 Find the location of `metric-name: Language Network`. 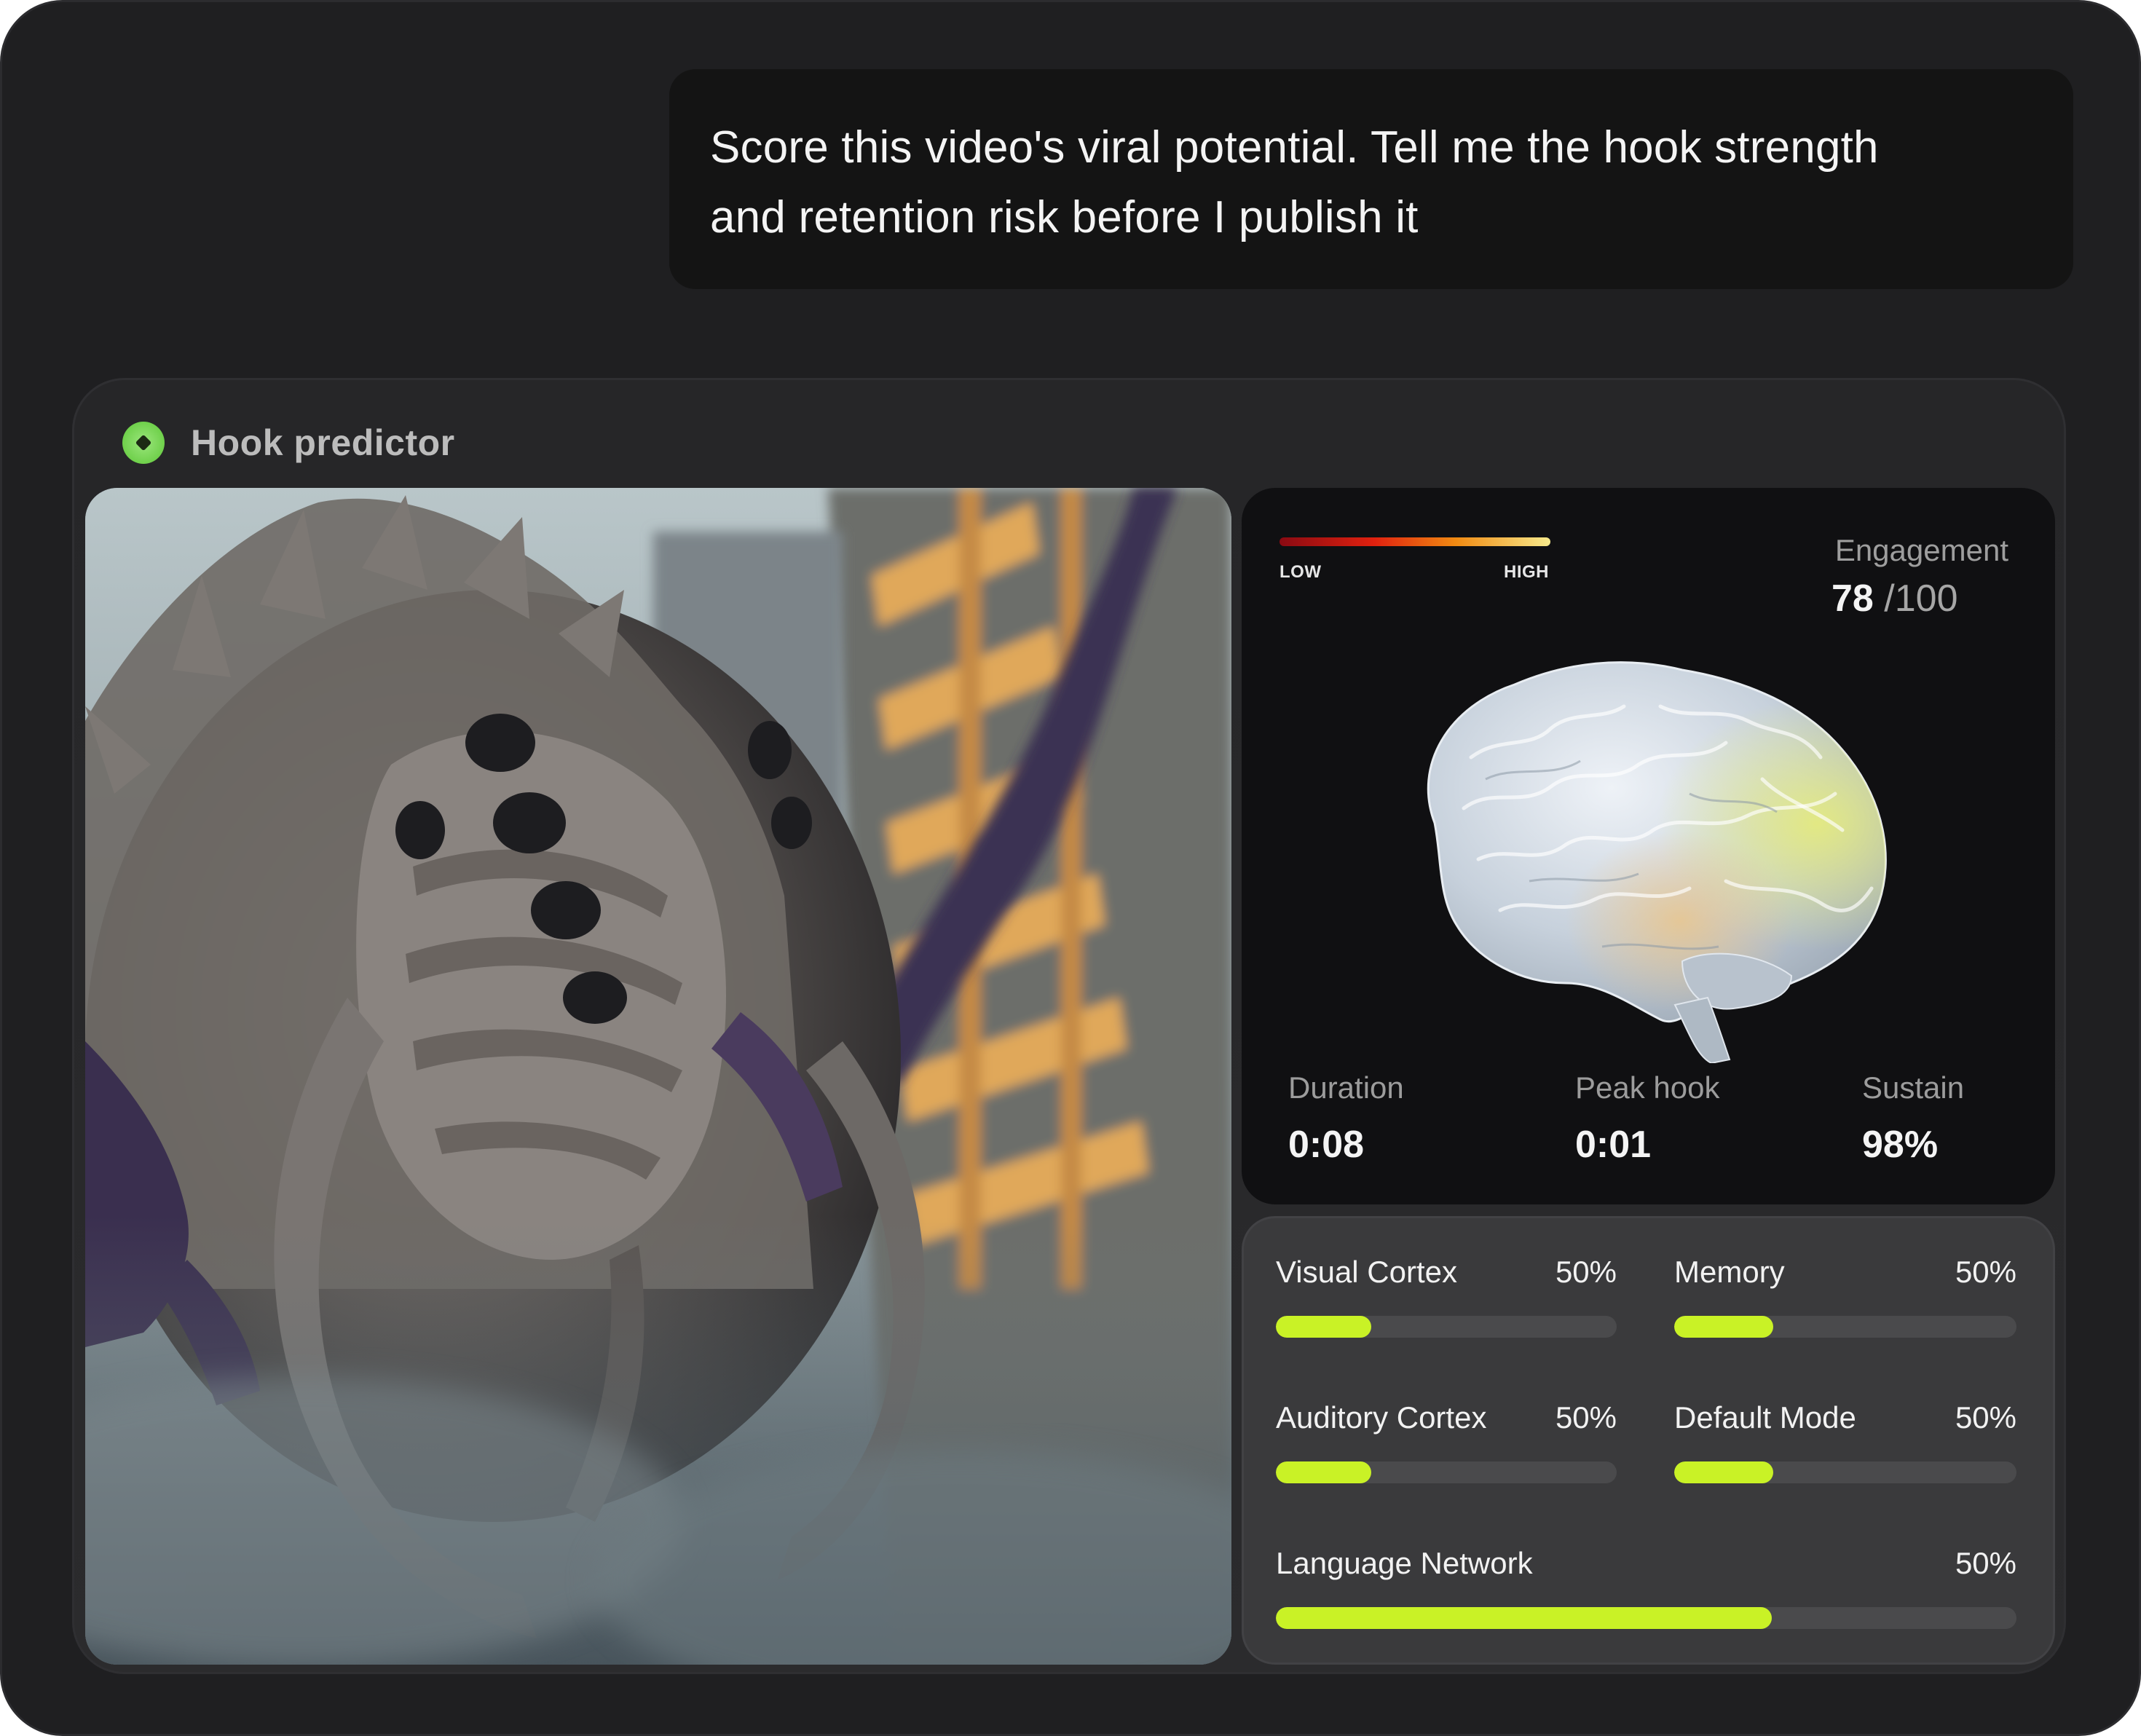

metric-name: Language Network is located at coordinates (1404, 1563).